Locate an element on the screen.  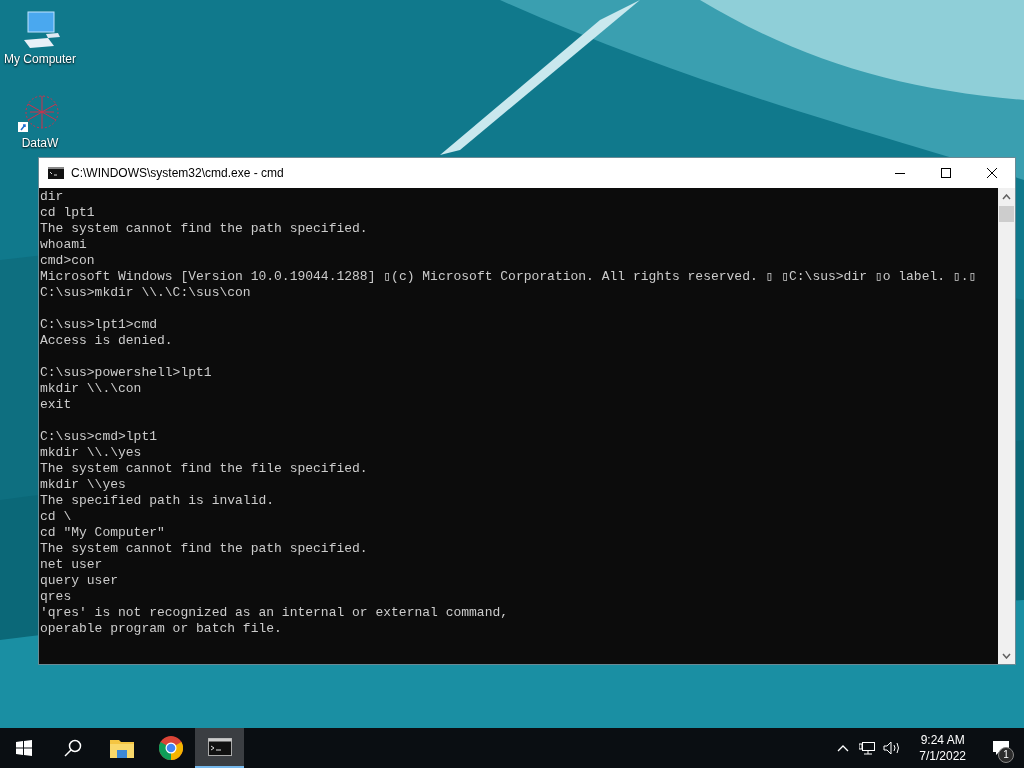
network-graph-icon is located at coordinates (40, 114).